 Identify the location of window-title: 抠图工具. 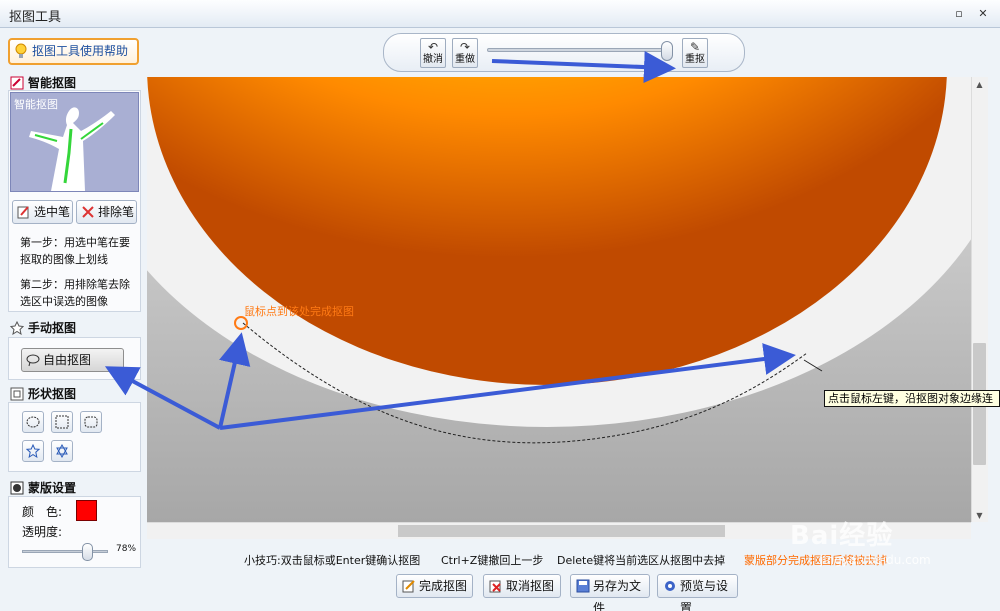
(35, 17).